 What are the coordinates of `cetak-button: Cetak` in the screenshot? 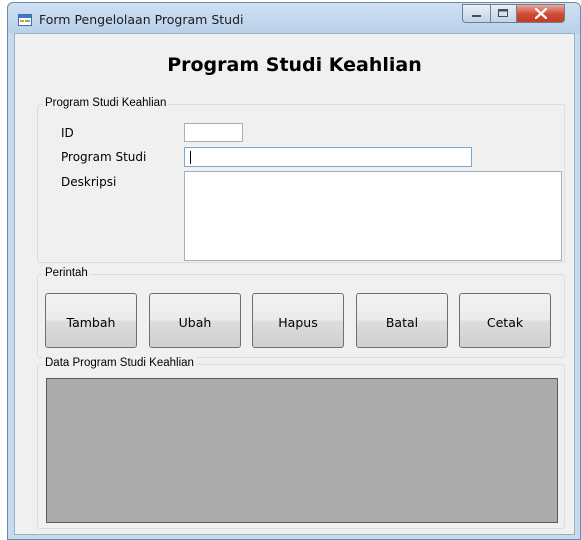 It's located at (505, 320).